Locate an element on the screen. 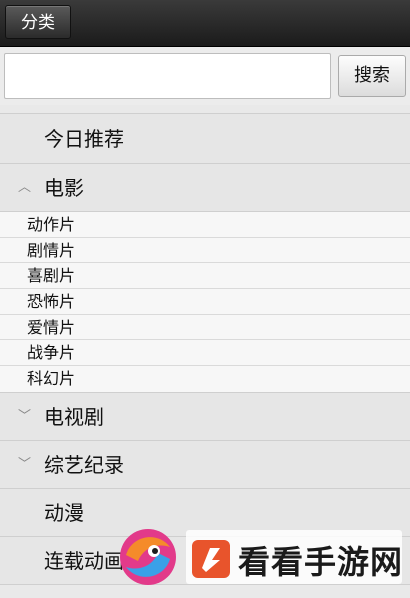  menu-item-tv: ﹀ 电视剧 is located at coordinates (205, 417).